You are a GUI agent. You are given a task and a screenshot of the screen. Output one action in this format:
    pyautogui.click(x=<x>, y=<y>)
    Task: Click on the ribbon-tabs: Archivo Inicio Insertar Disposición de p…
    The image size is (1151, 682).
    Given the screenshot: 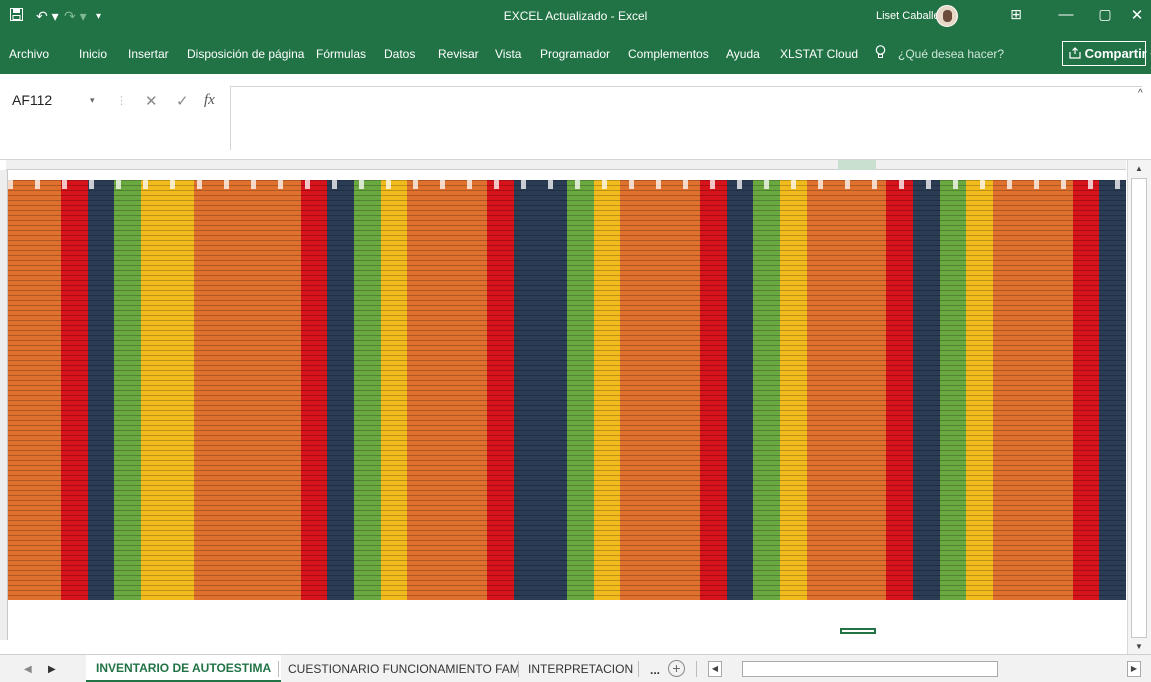 What is the action you would take?
    pyautogui.click(x=575, y=54)
    